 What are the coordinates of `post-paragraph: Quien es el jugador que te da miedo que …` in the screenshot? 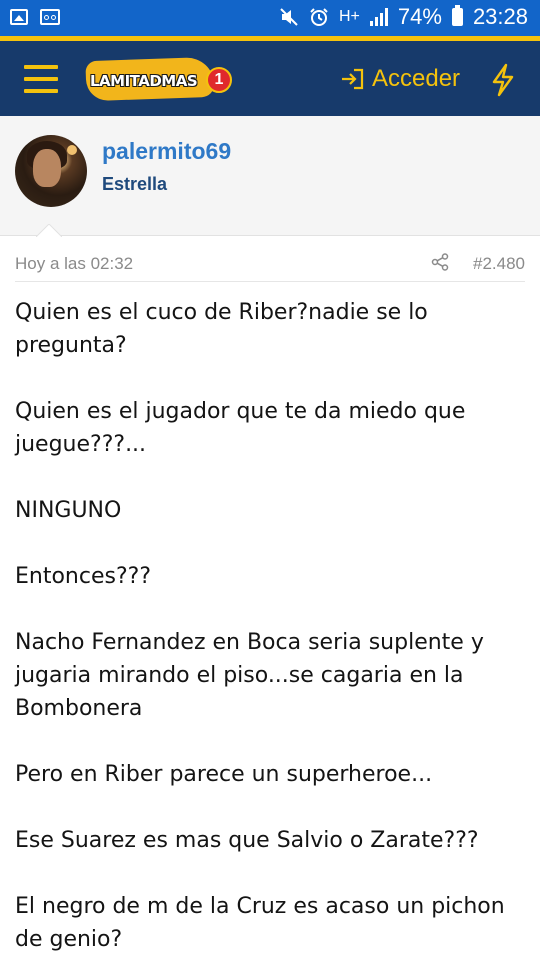 It's located at (240, 428).